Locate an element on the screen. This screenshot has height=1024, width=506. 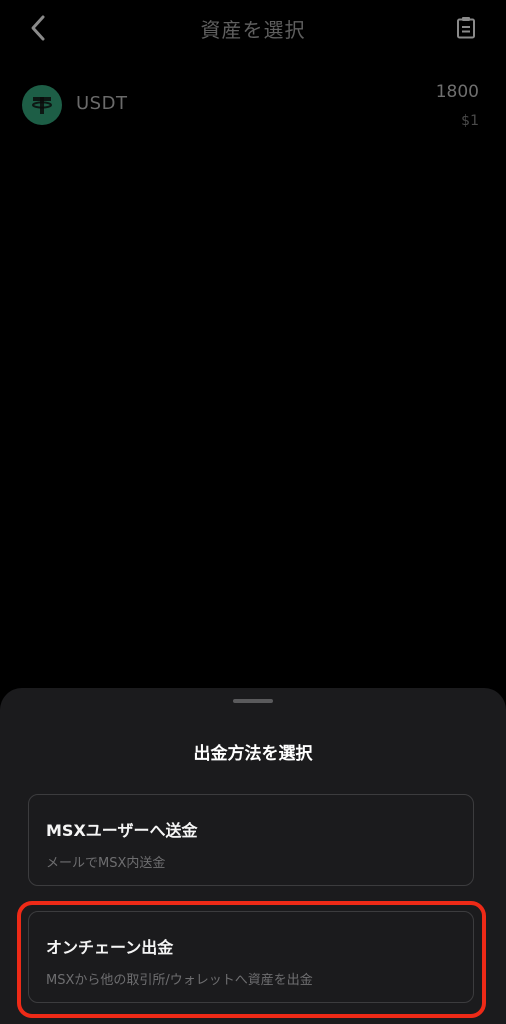
option-description: MSXから他の取引所/ウォレットへ資産を出金 is located at coordinates (179, 980).